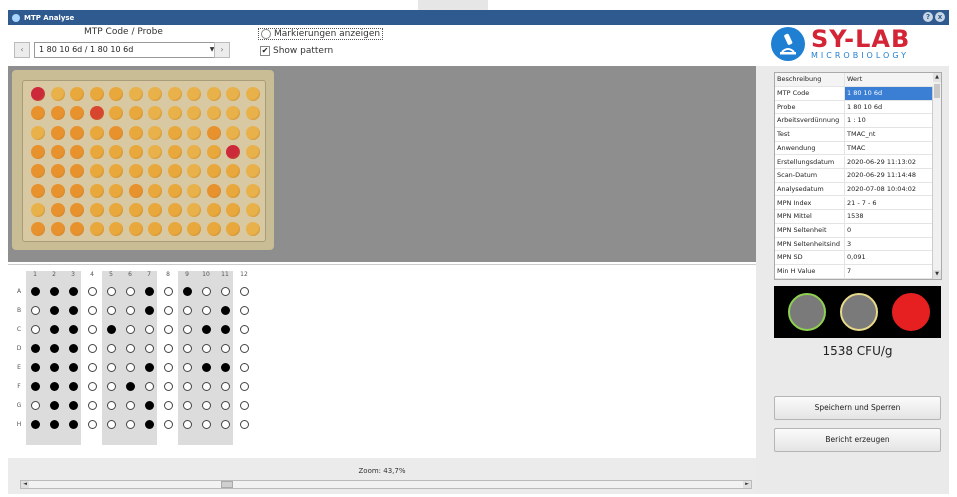 The image size is (957, 497). I want to click on check-icon: ✔, so click(265, 51).